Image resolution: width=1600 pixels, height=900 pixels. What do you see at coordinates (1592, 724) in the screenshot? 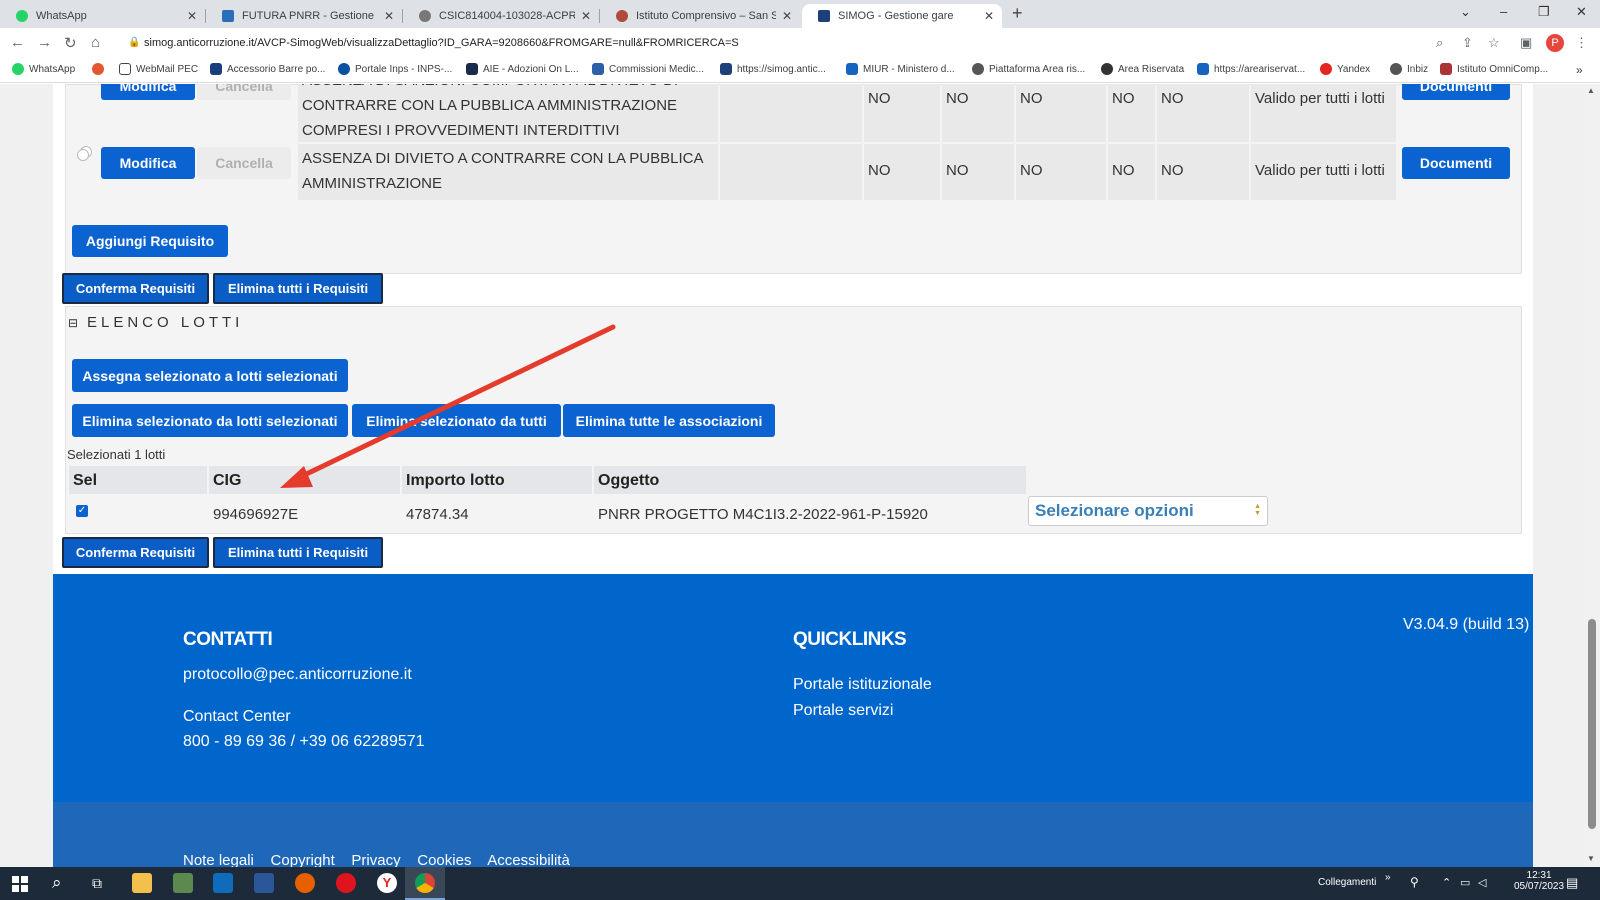
I see `scroll-thumb` at bounding box center [1592, 724].